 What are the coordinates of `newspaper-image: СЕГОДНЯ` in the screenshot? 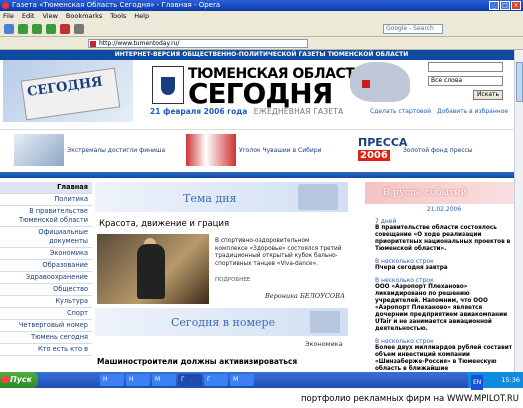 It's located at (68, 91).